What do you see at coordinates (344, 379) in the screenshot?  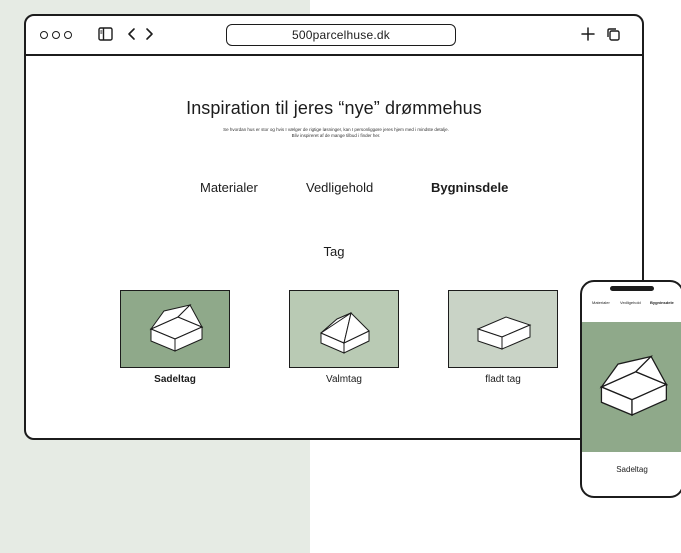 I see `card-label: Valmtag` at bounding box center [344, 379].